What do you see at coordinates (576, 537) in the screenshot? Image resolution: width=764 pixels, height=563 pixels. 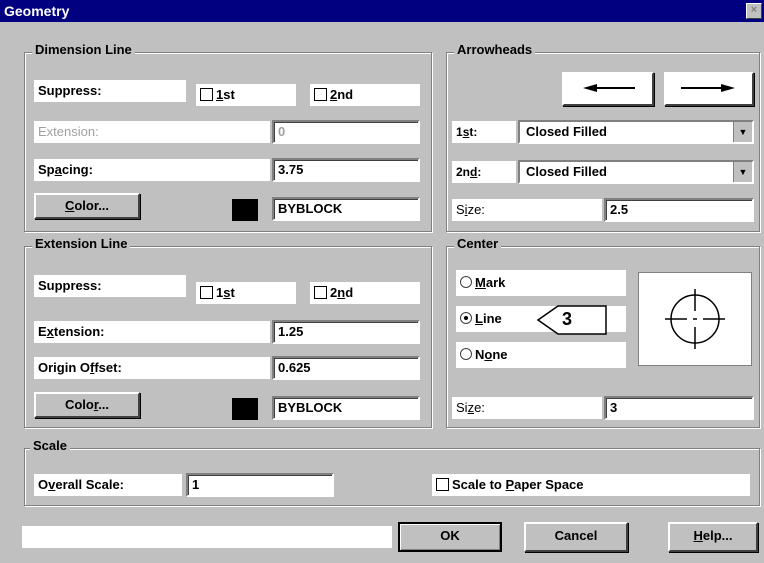 I see `cancel-button: Cancel` at bounding box center [576, 537].